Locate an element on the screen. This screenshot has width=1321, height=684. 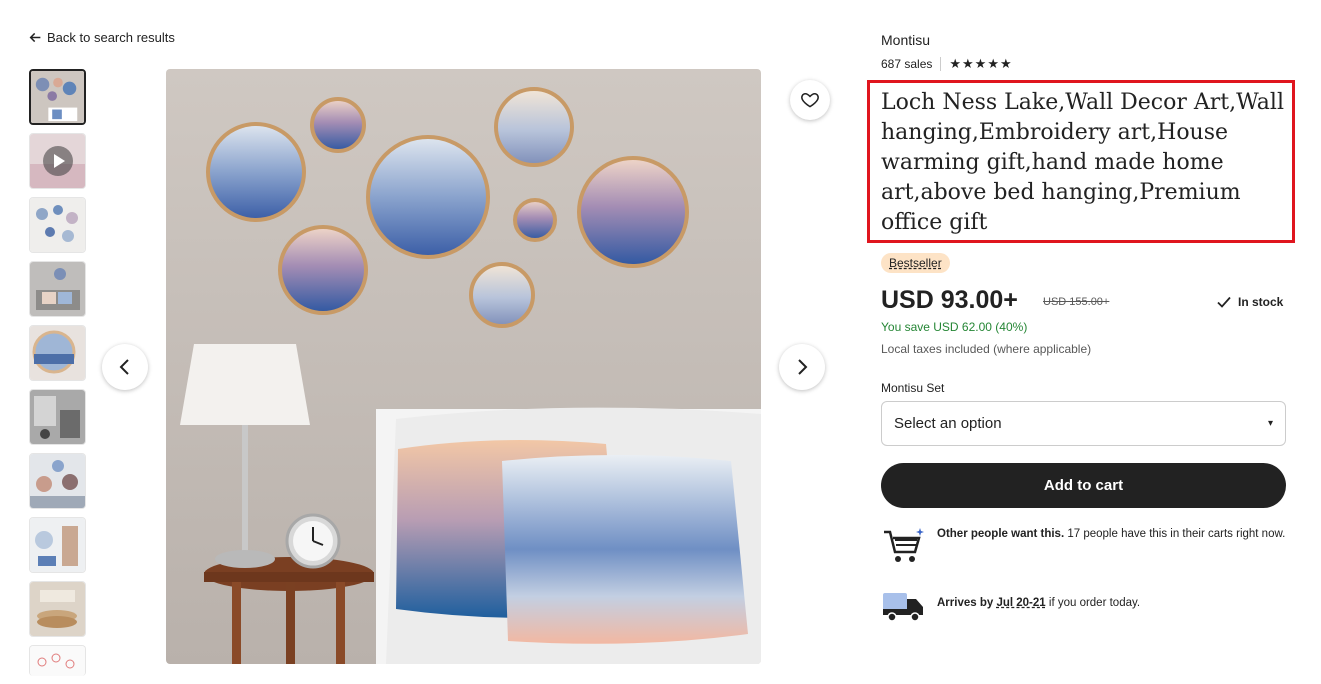
back-to-search-link: Back to search results is located at coordinates (102, 37).